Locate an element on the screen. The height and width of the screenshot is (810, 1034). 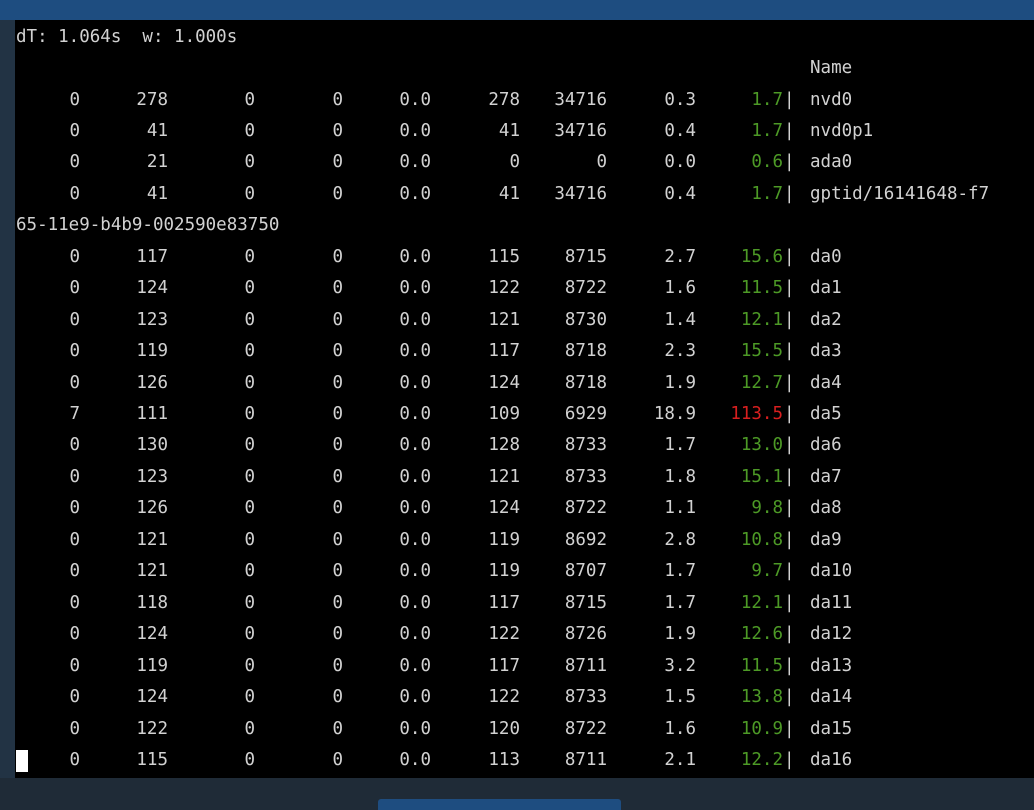
table-row: 0 119 0 0 0.0 117 8711 3.2 11.5 | da13 is located at coordinates (524, 666).